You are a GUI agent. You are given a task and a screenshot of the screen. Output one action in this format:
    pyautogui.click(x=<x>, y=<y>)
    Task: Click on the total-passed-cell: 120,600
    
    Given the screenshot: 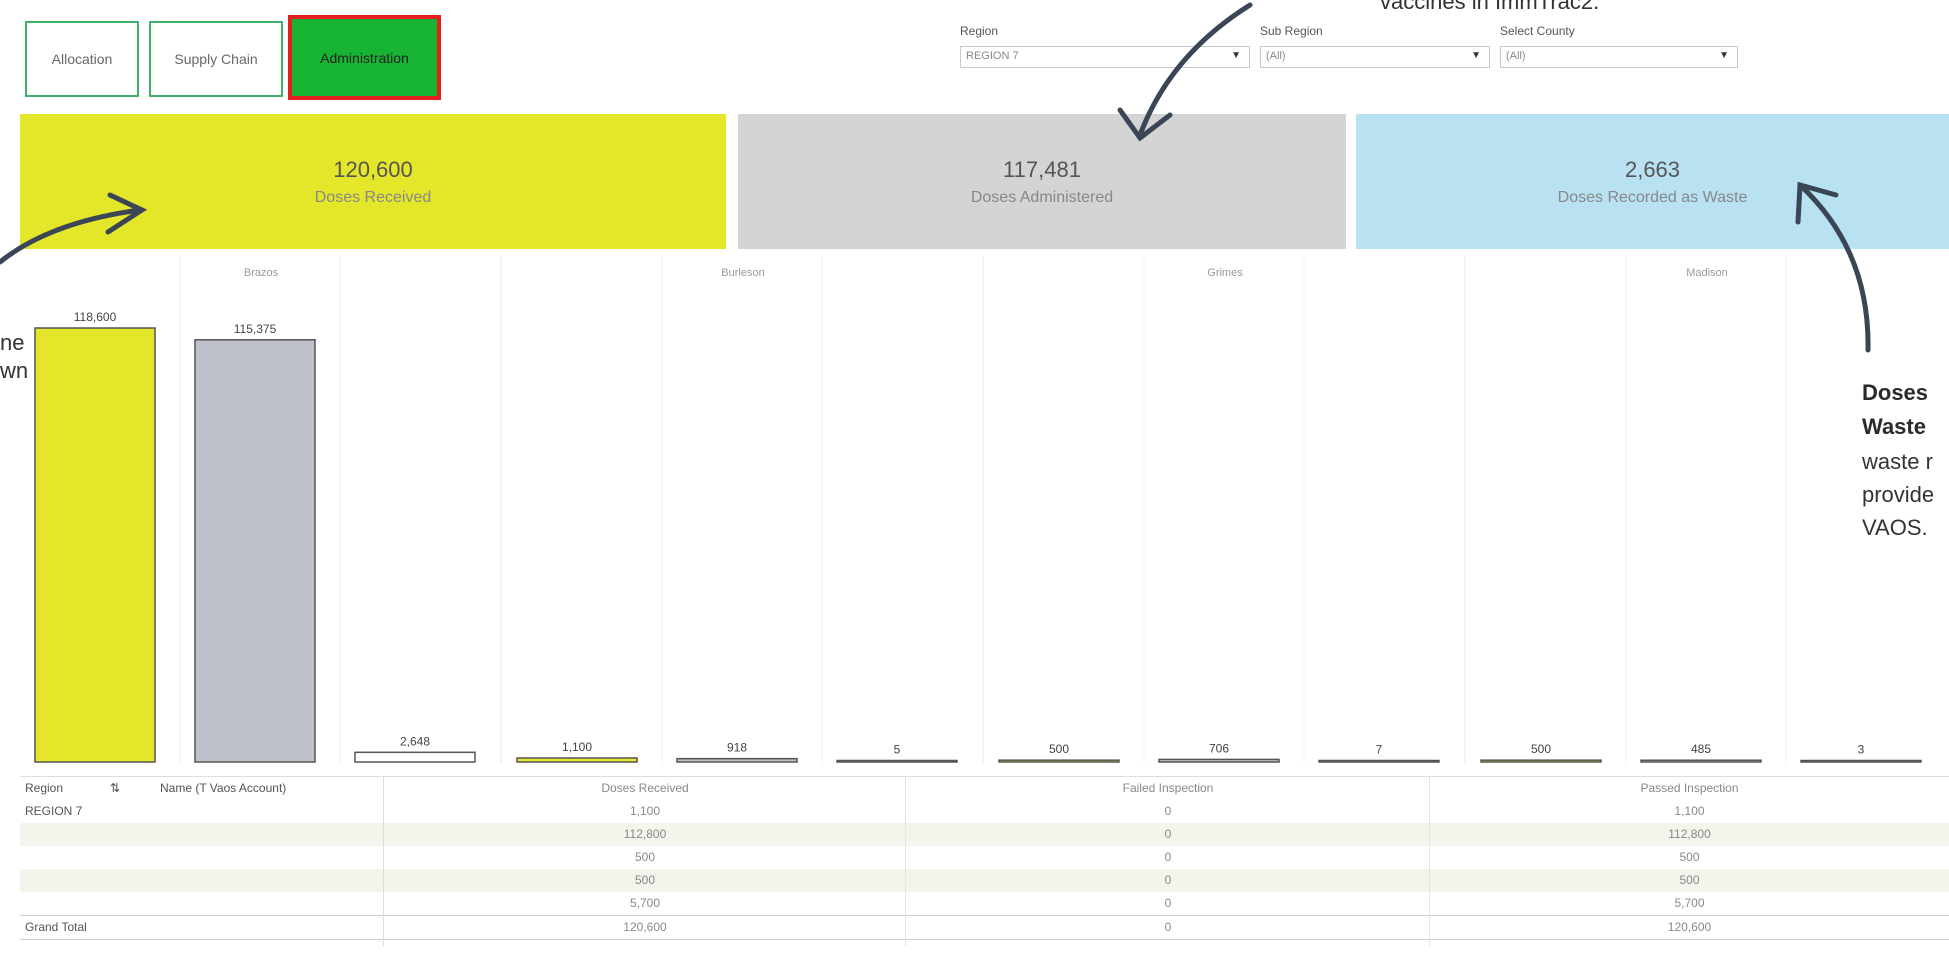 What is the action you would take?
    pyautogui.click(x=1689, y=927)
    